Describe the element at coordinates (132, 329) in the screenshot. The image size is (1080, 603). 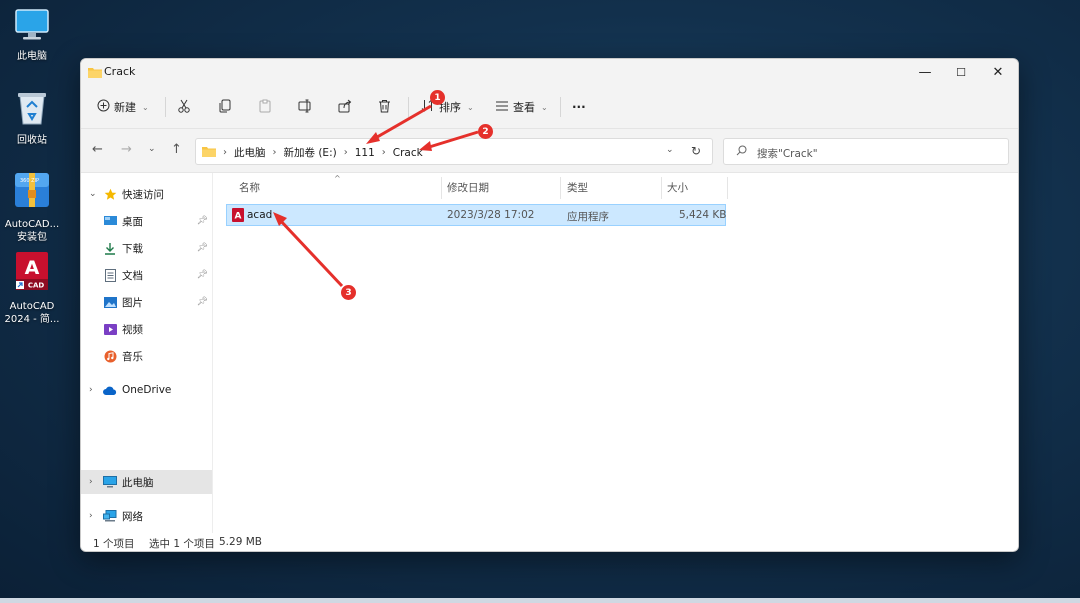
I see `sidebar-item-label: 视频` at that location.